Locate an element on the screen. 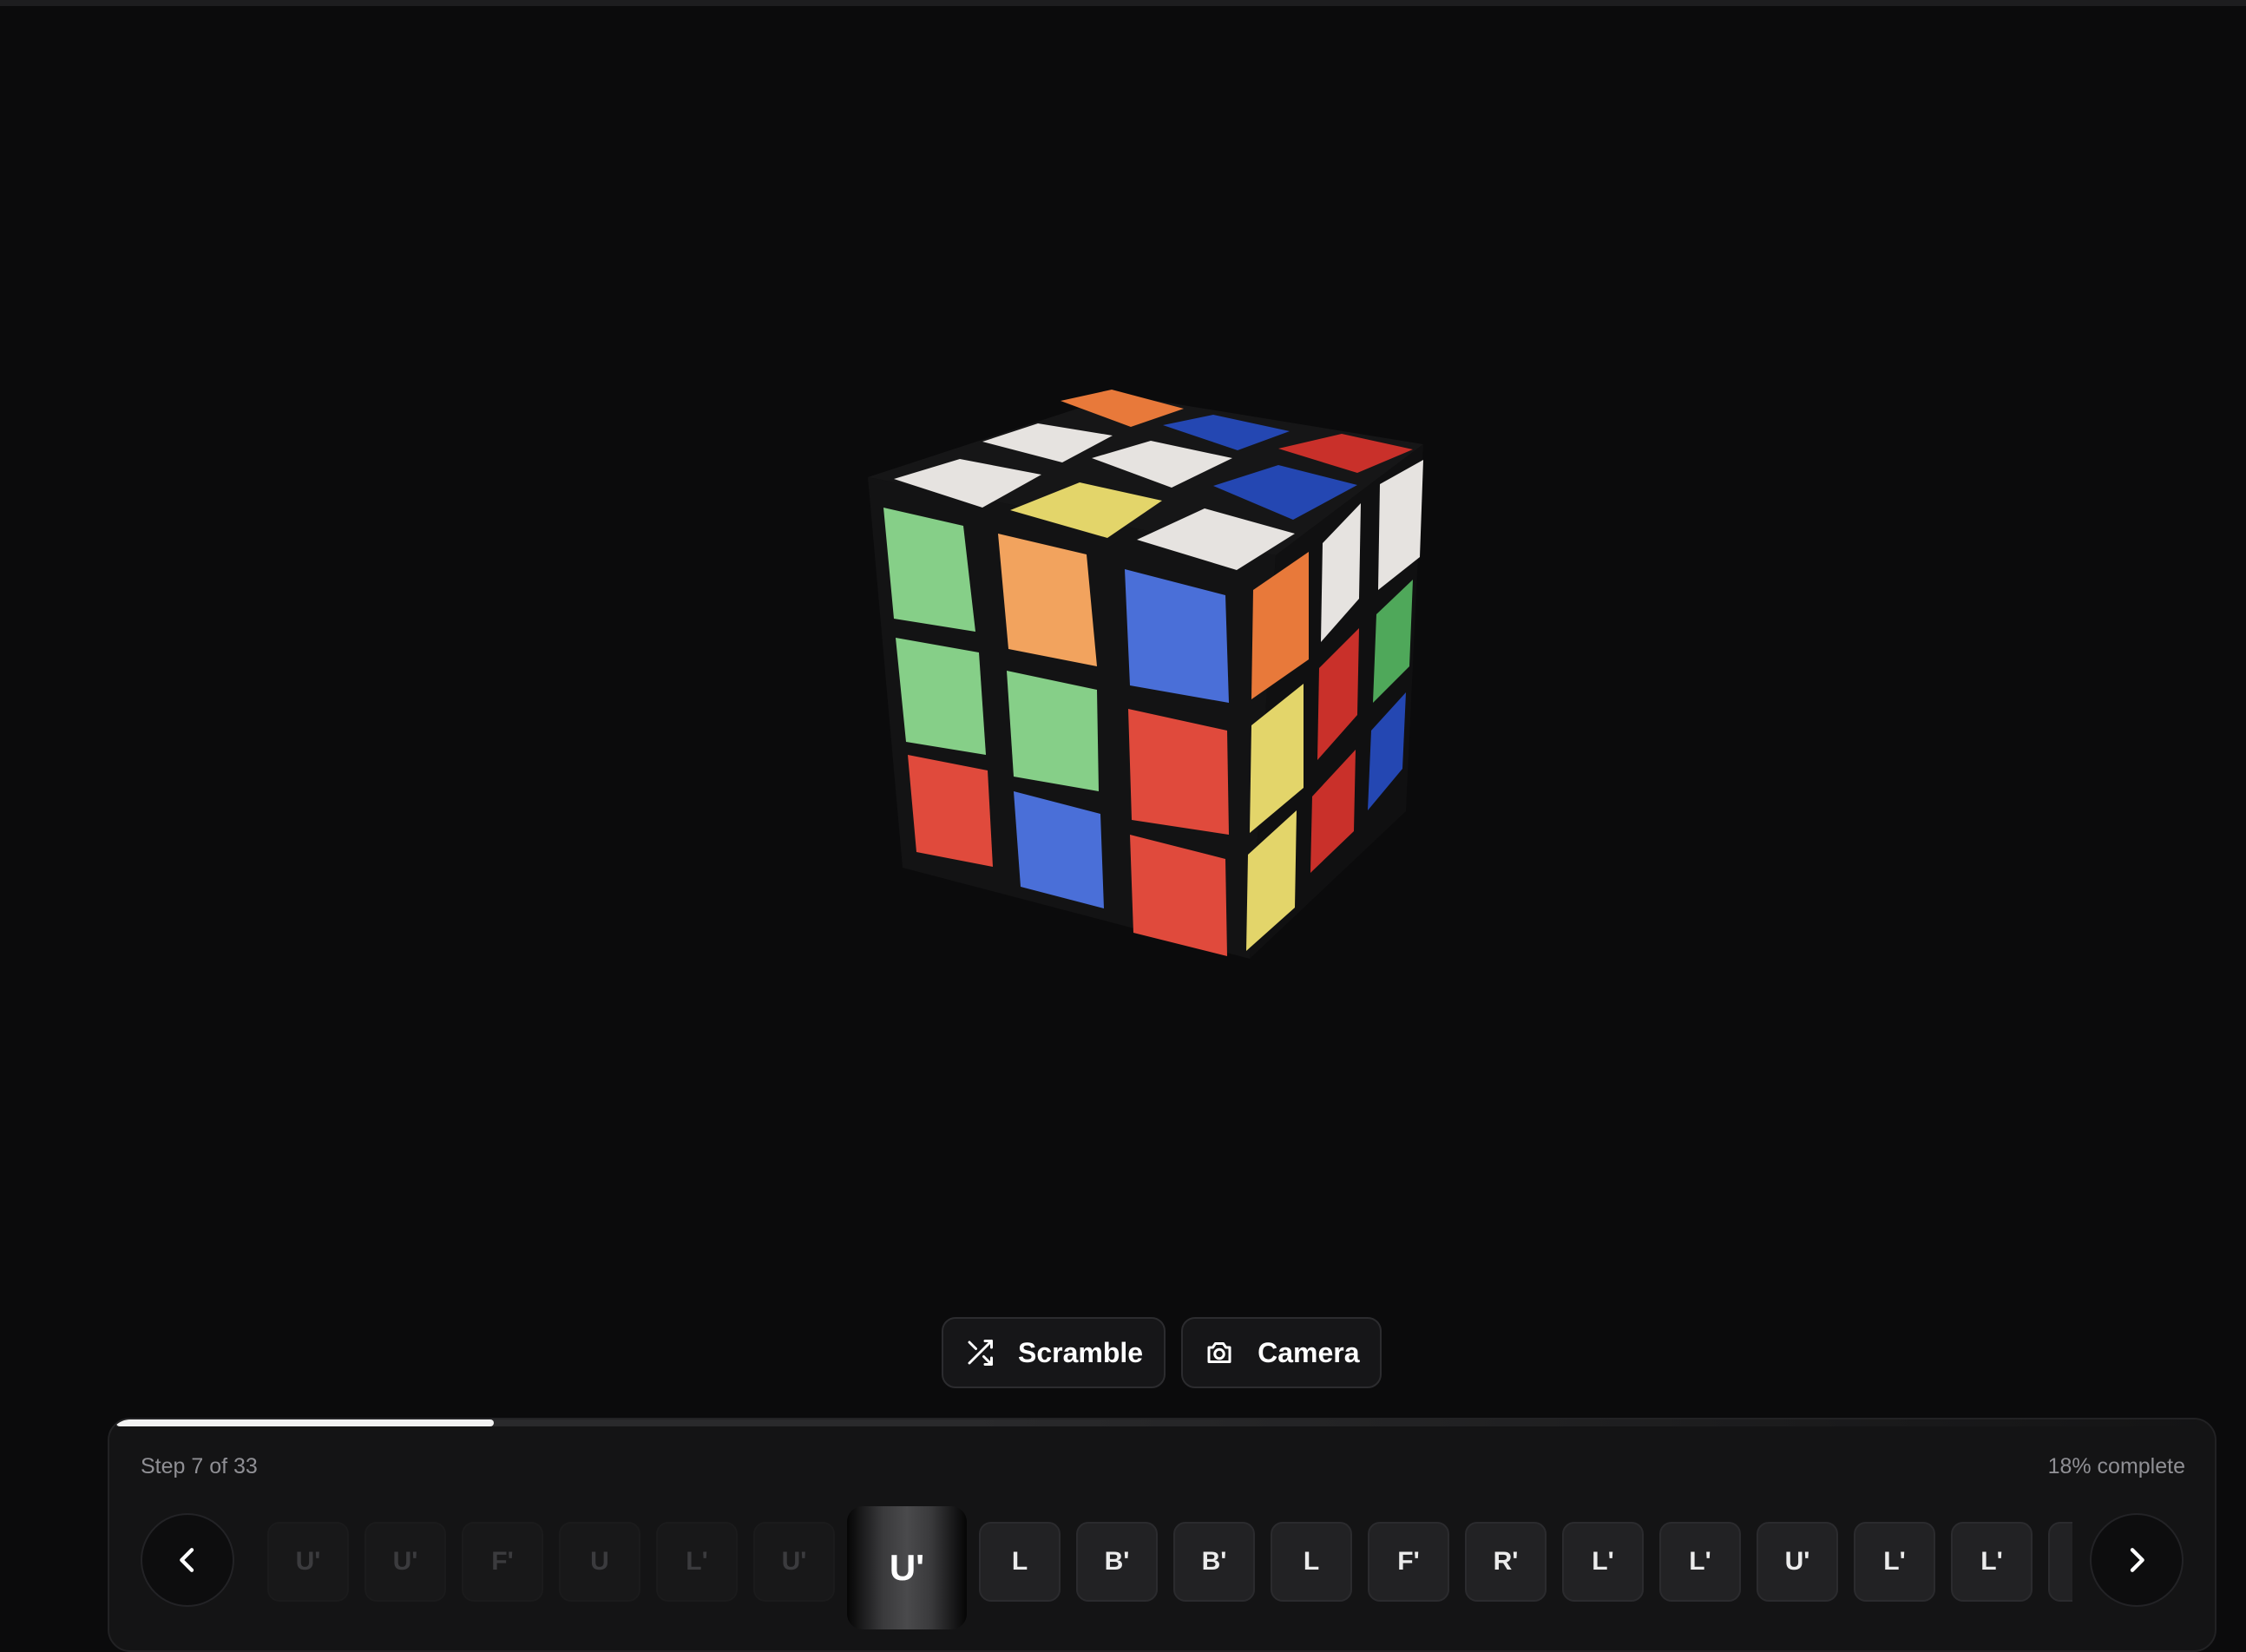 The image size is (2246, 1652). camera-button: Camera is located at coordinates (1281, 1353).